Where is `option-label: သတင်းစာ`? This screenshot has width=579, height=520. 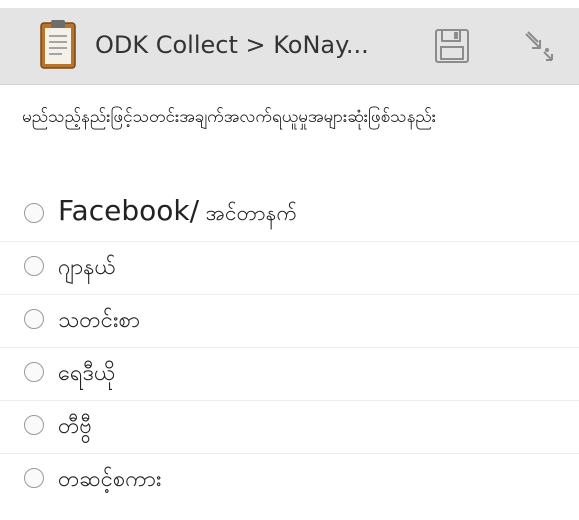
option-label: သတင်းစာ is located at coordinates (99, 320).